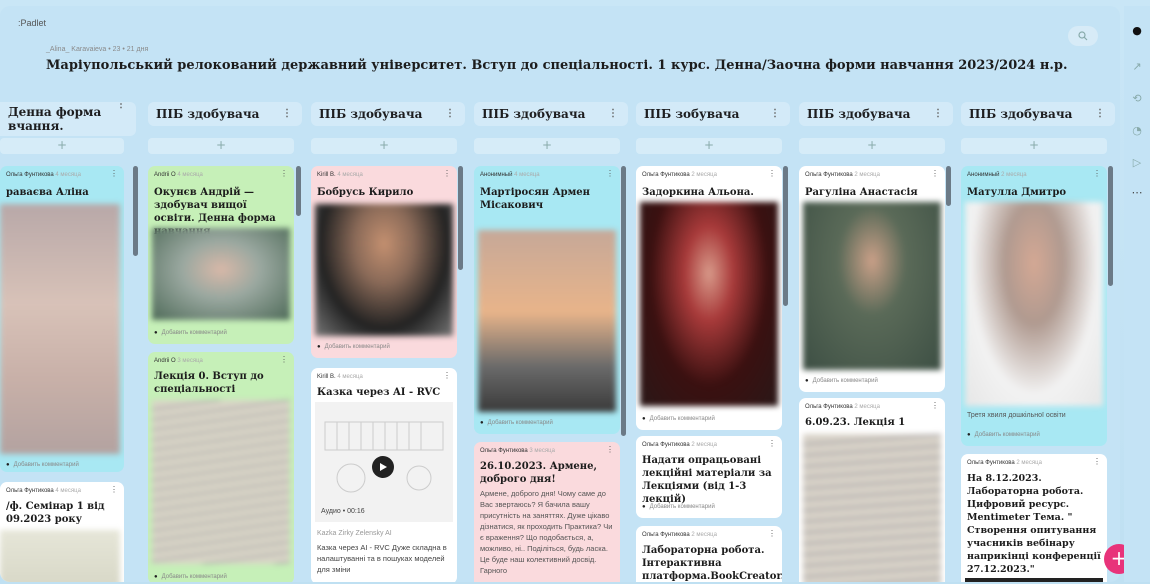 The height and width of the screenshot is (584, 1150). Describe the element at coordinates (43, 491) in the screenshot. I see `card-author: Ольга Фунтикова 4 месяца` at that location.